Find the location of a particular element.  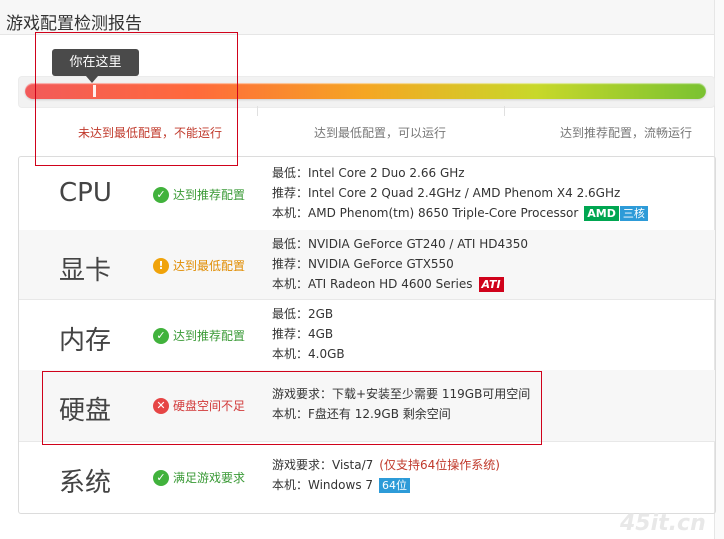

details: 最低：2GB 推荐：4GB 本机：4.0GB is located at coordinates (308, 334).